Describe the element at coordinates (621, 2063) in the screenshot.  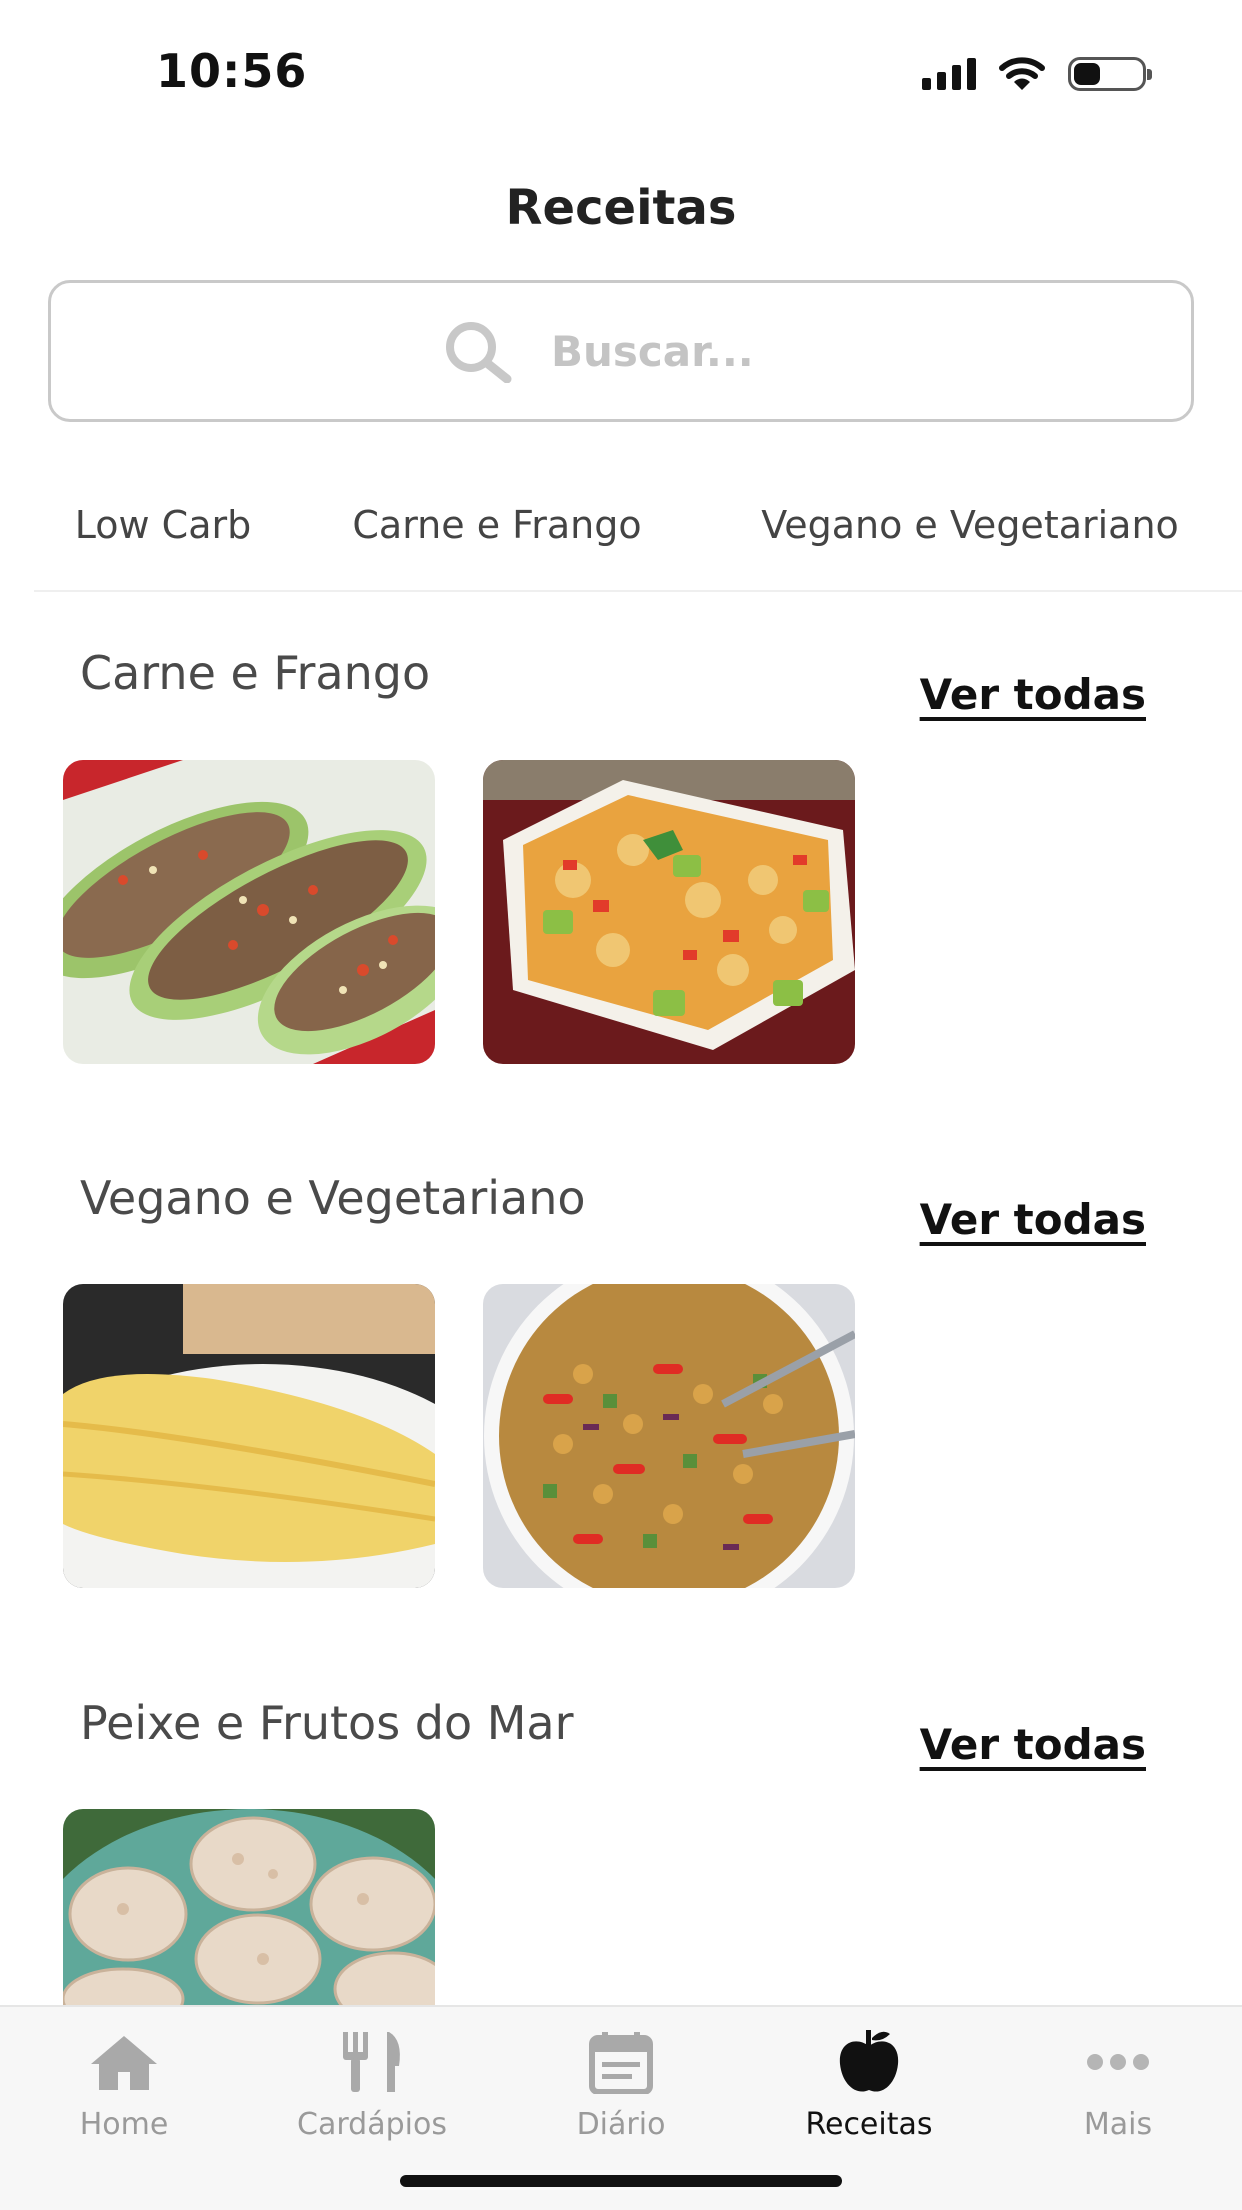
I see `calendar-icon` at that location.